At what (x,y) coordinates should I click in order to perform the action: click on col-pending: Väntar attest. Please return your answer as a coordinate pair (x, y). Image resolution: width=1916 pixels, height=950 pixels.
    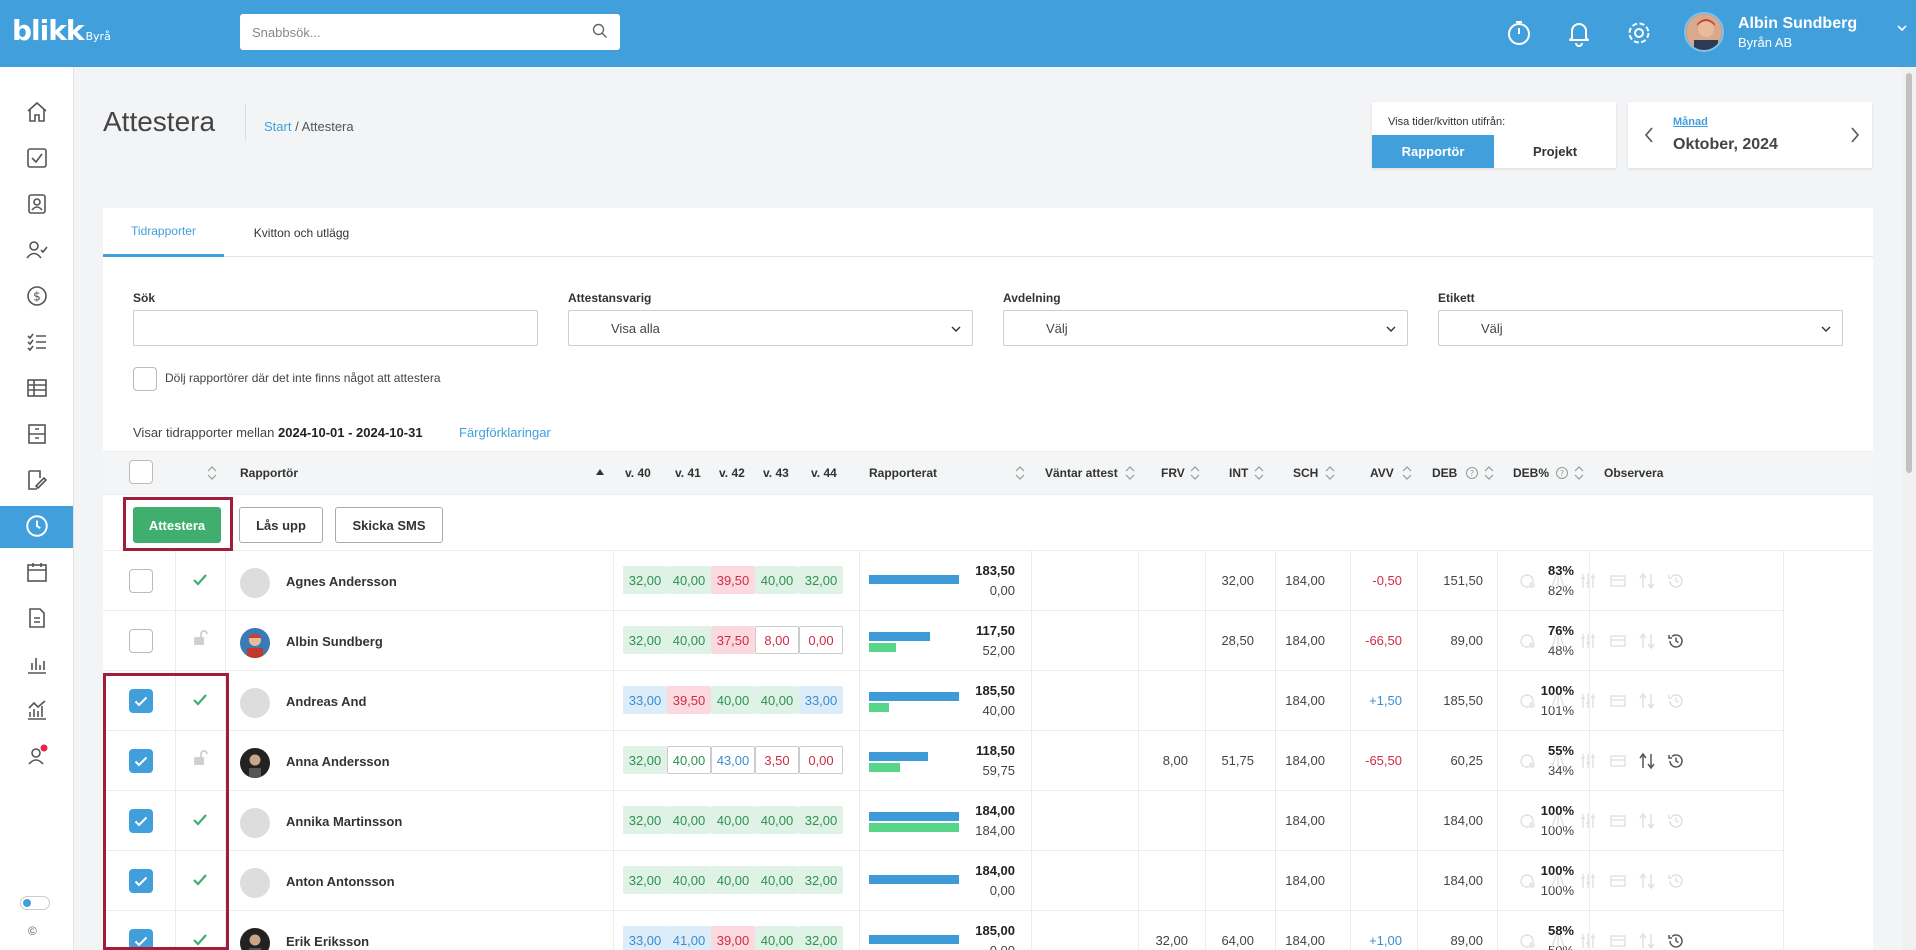
    Looking at the image, I should click on (1081, 473).